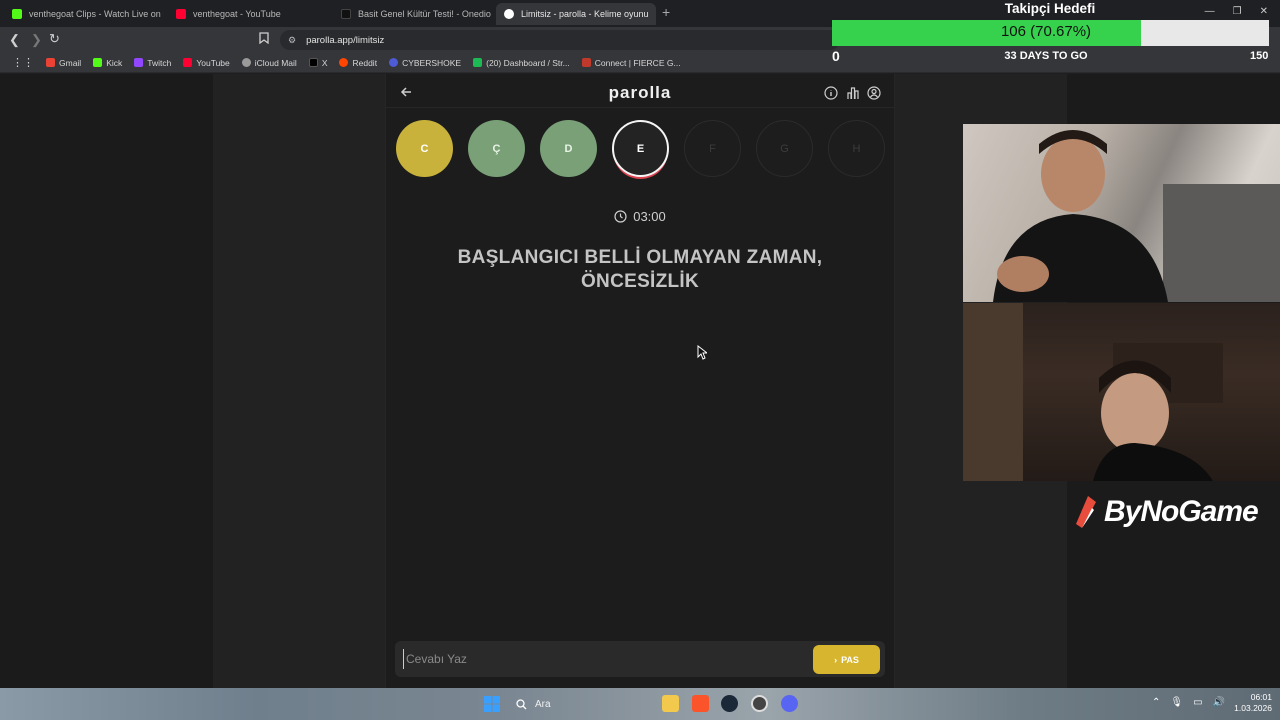 This screenshot has height=720, width=1280. I want to click on new-tab-icon: +, so click(666, 12).